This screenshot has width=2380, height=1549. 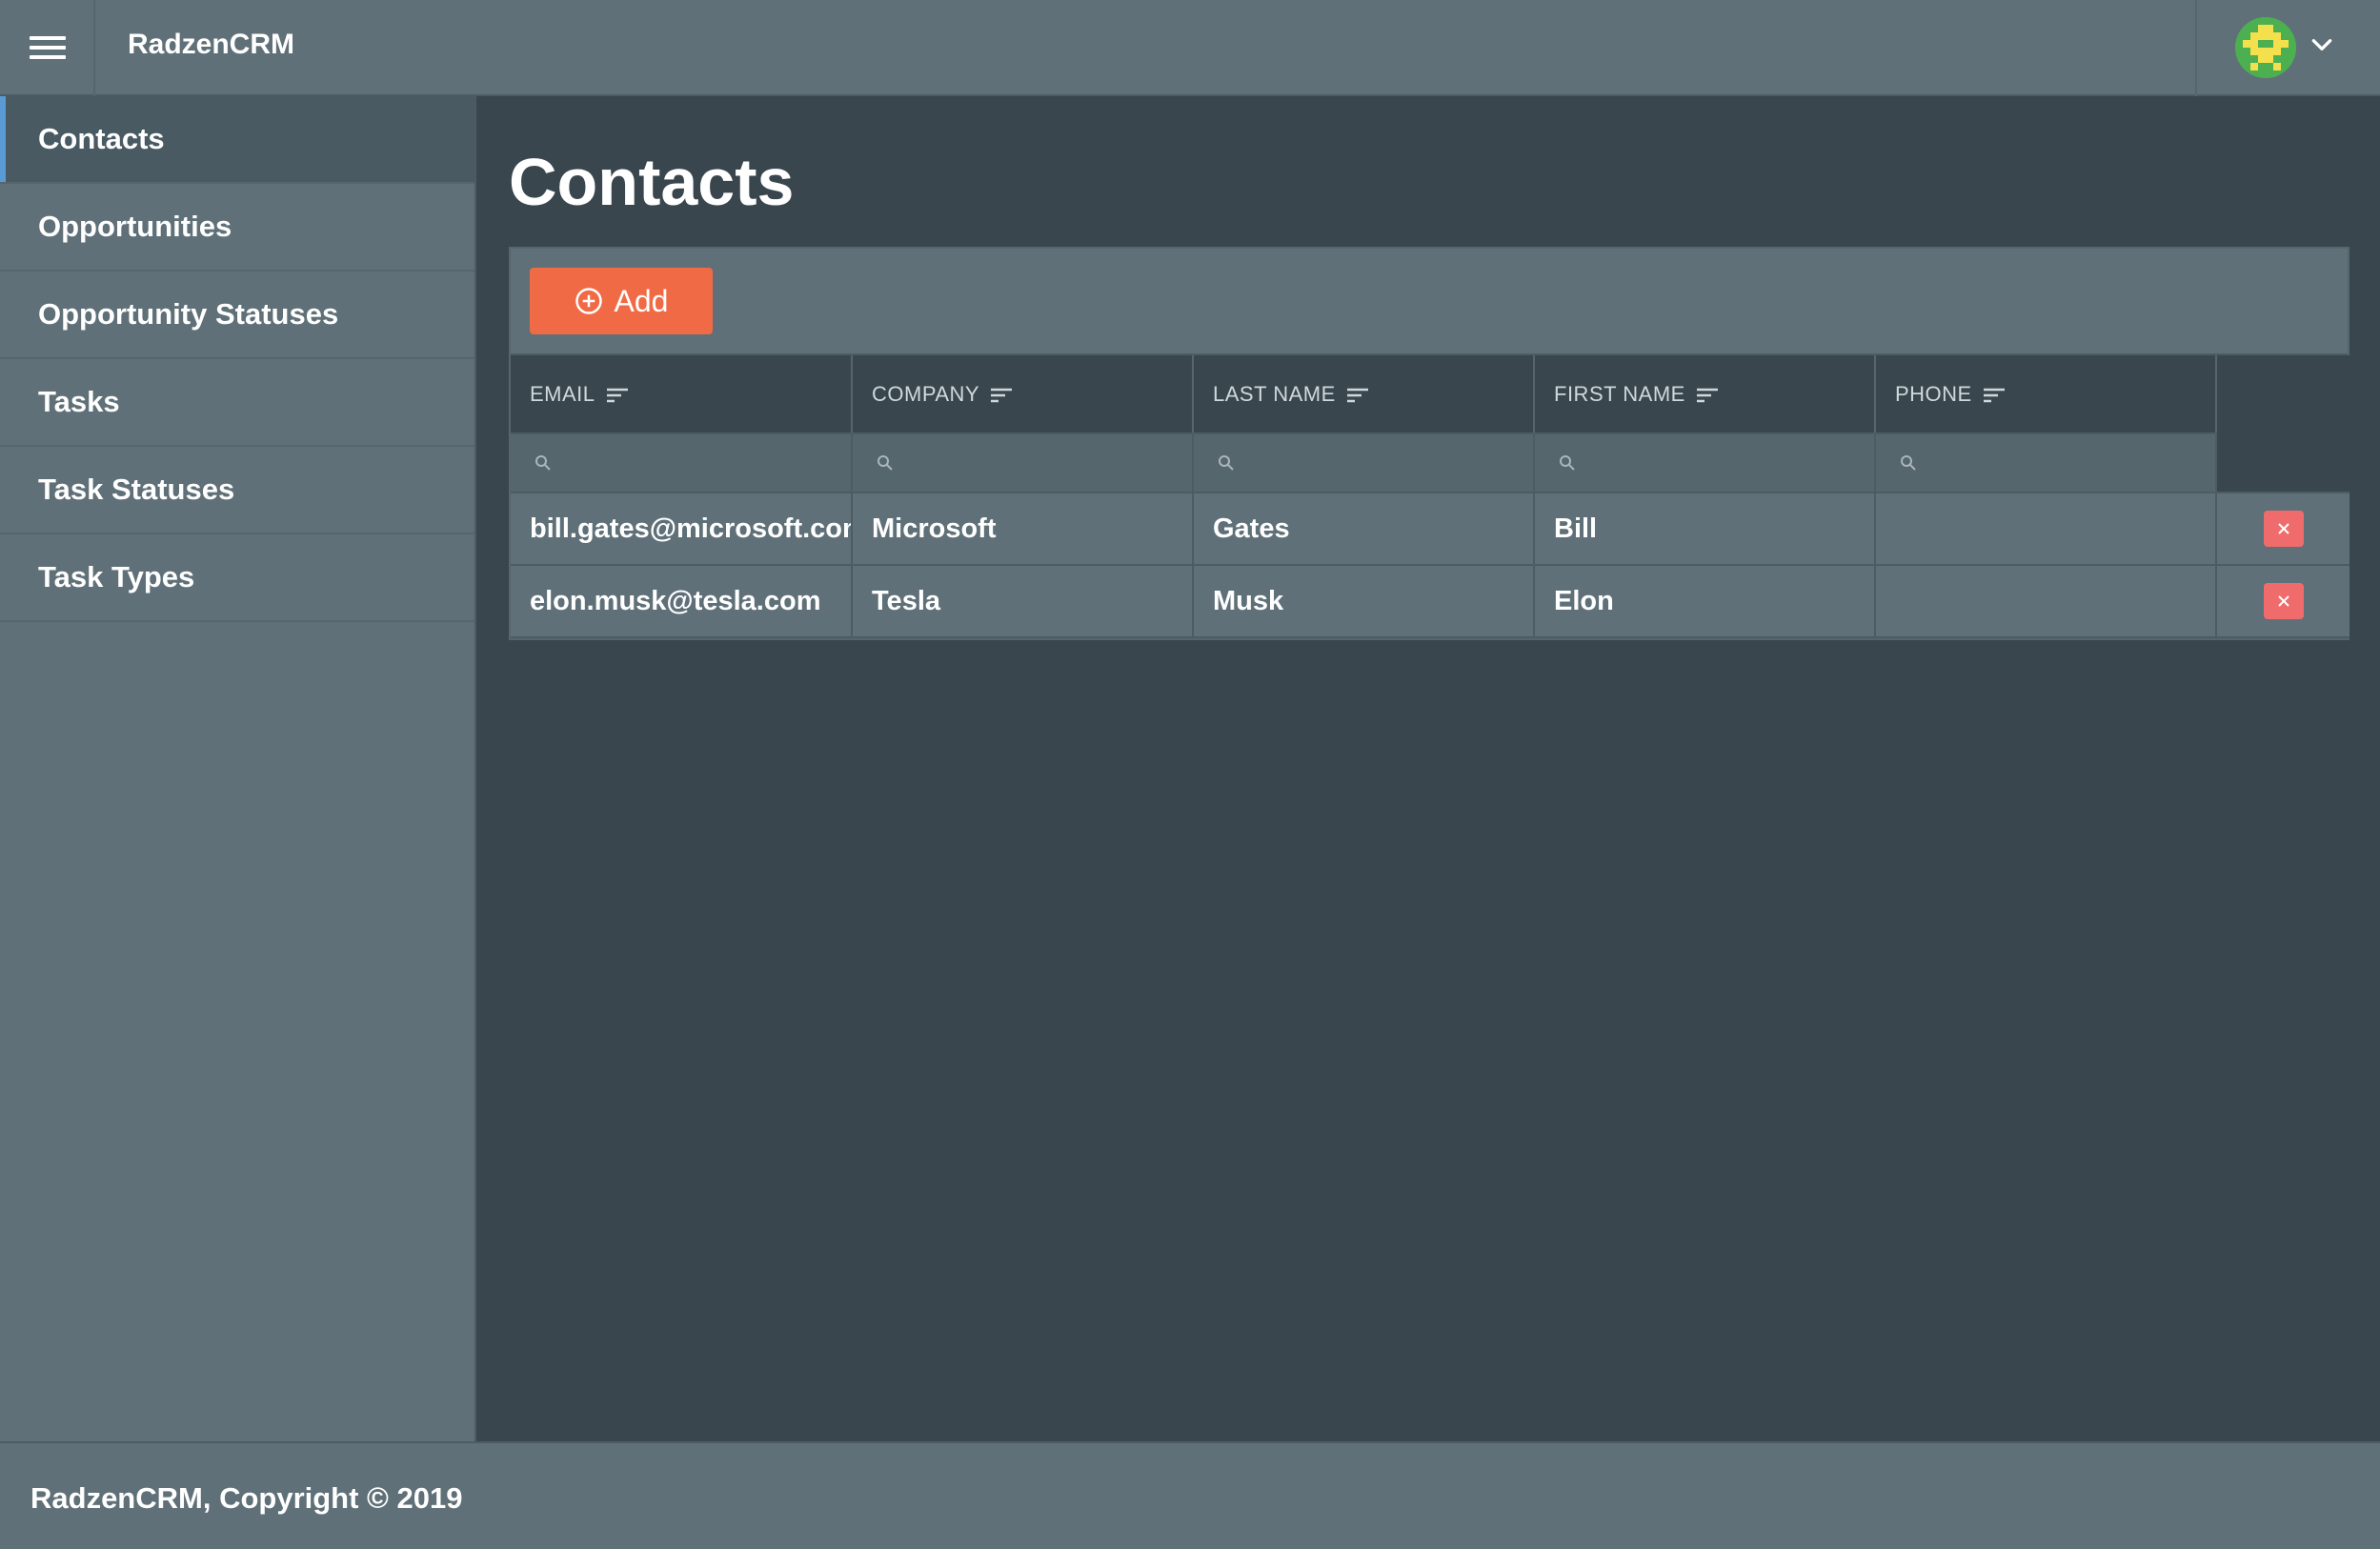 I want to click on phone-filter-input, so click(x=2046, y=463).